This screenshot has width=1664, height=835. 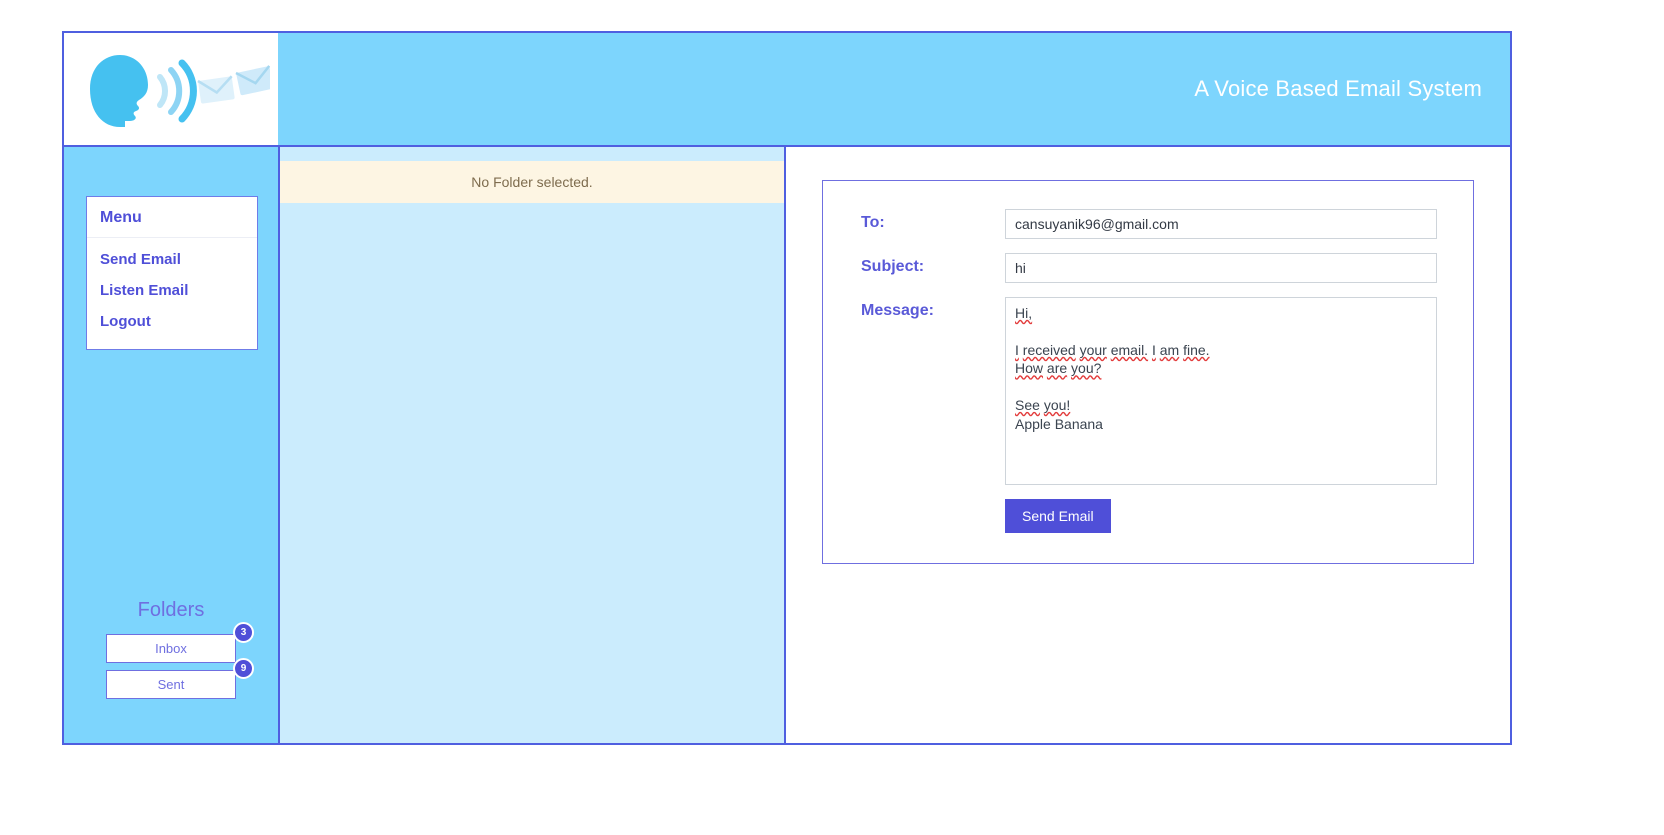 I want to click on folder-button-sent: Sent, so click(x=171, y=684).